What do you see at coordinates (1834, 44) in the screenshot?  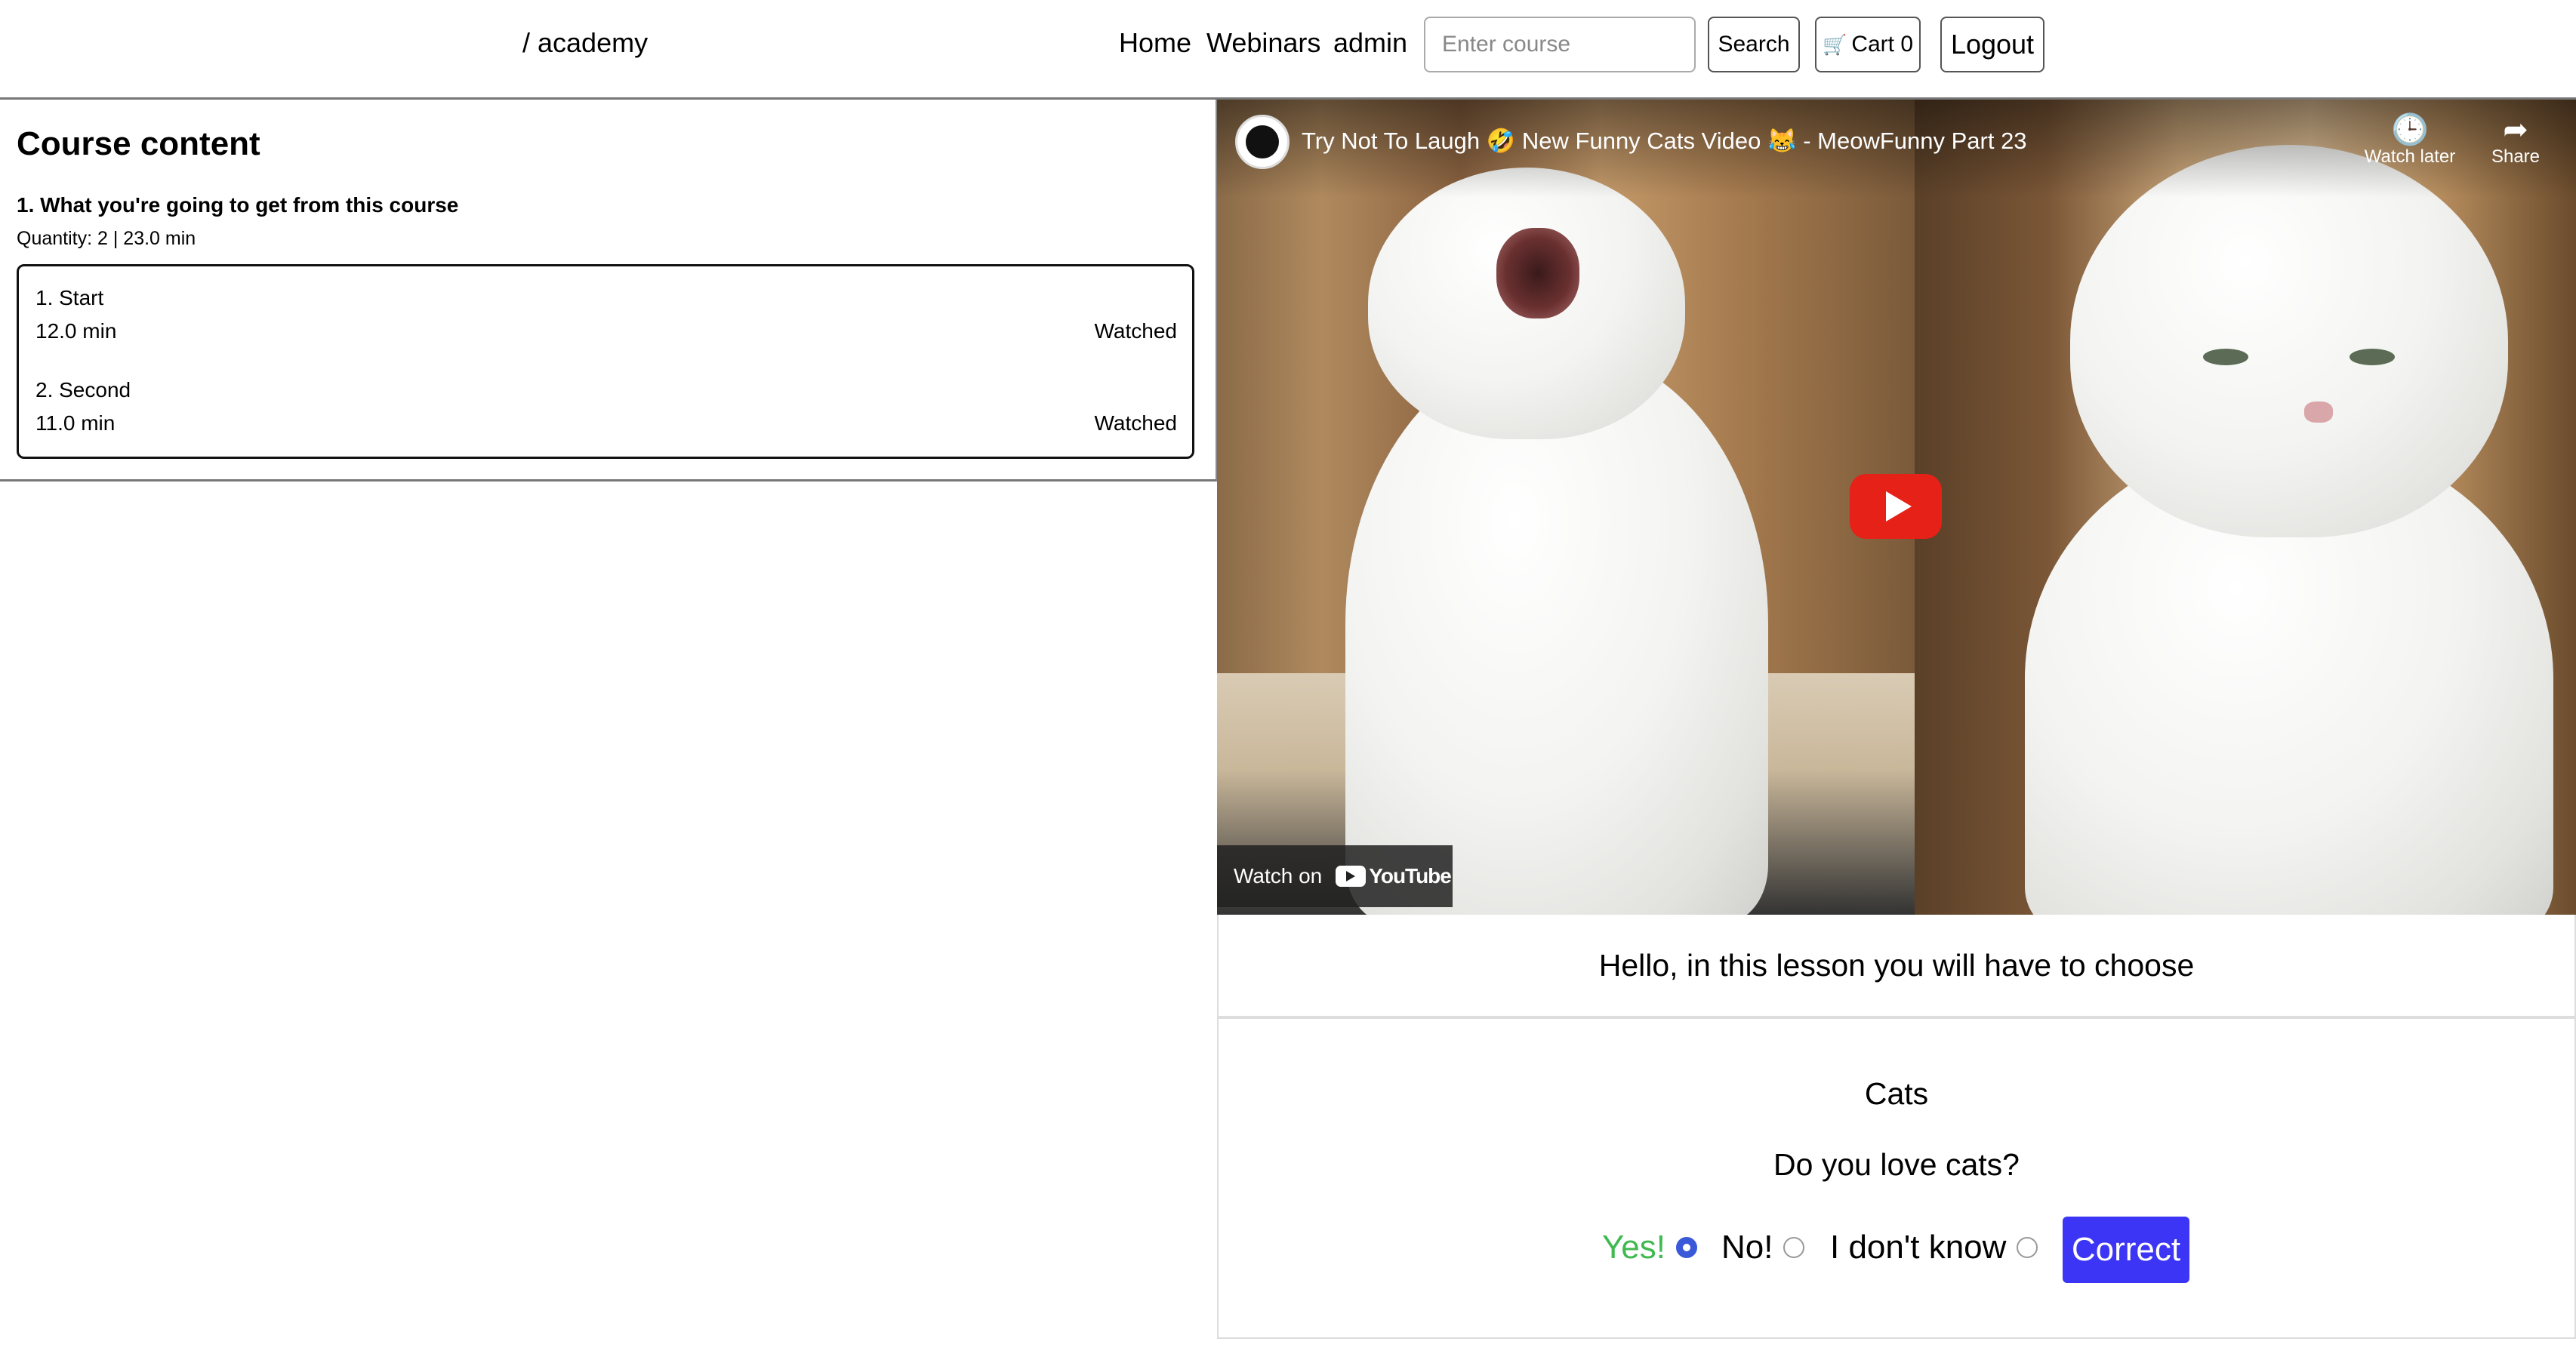 I see `cart-icon: 🛒` at bounding box center [1834, 44].